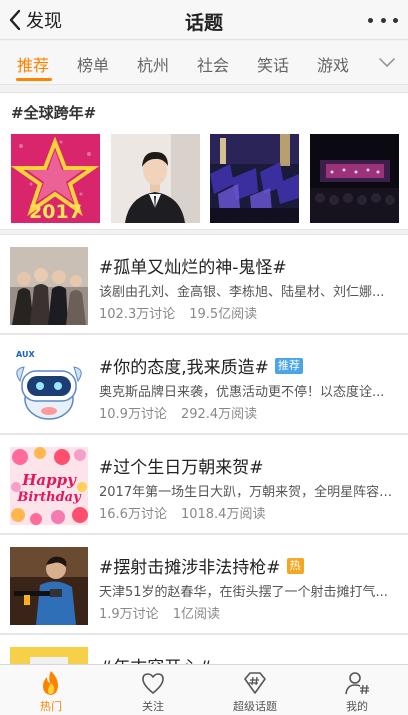 Image resolution: width=408 pixels, height=715 pixels. Describe the element at coordinates (223, 314) in the screenshot. I see `read-count: 19.5亿阅读` at that location.